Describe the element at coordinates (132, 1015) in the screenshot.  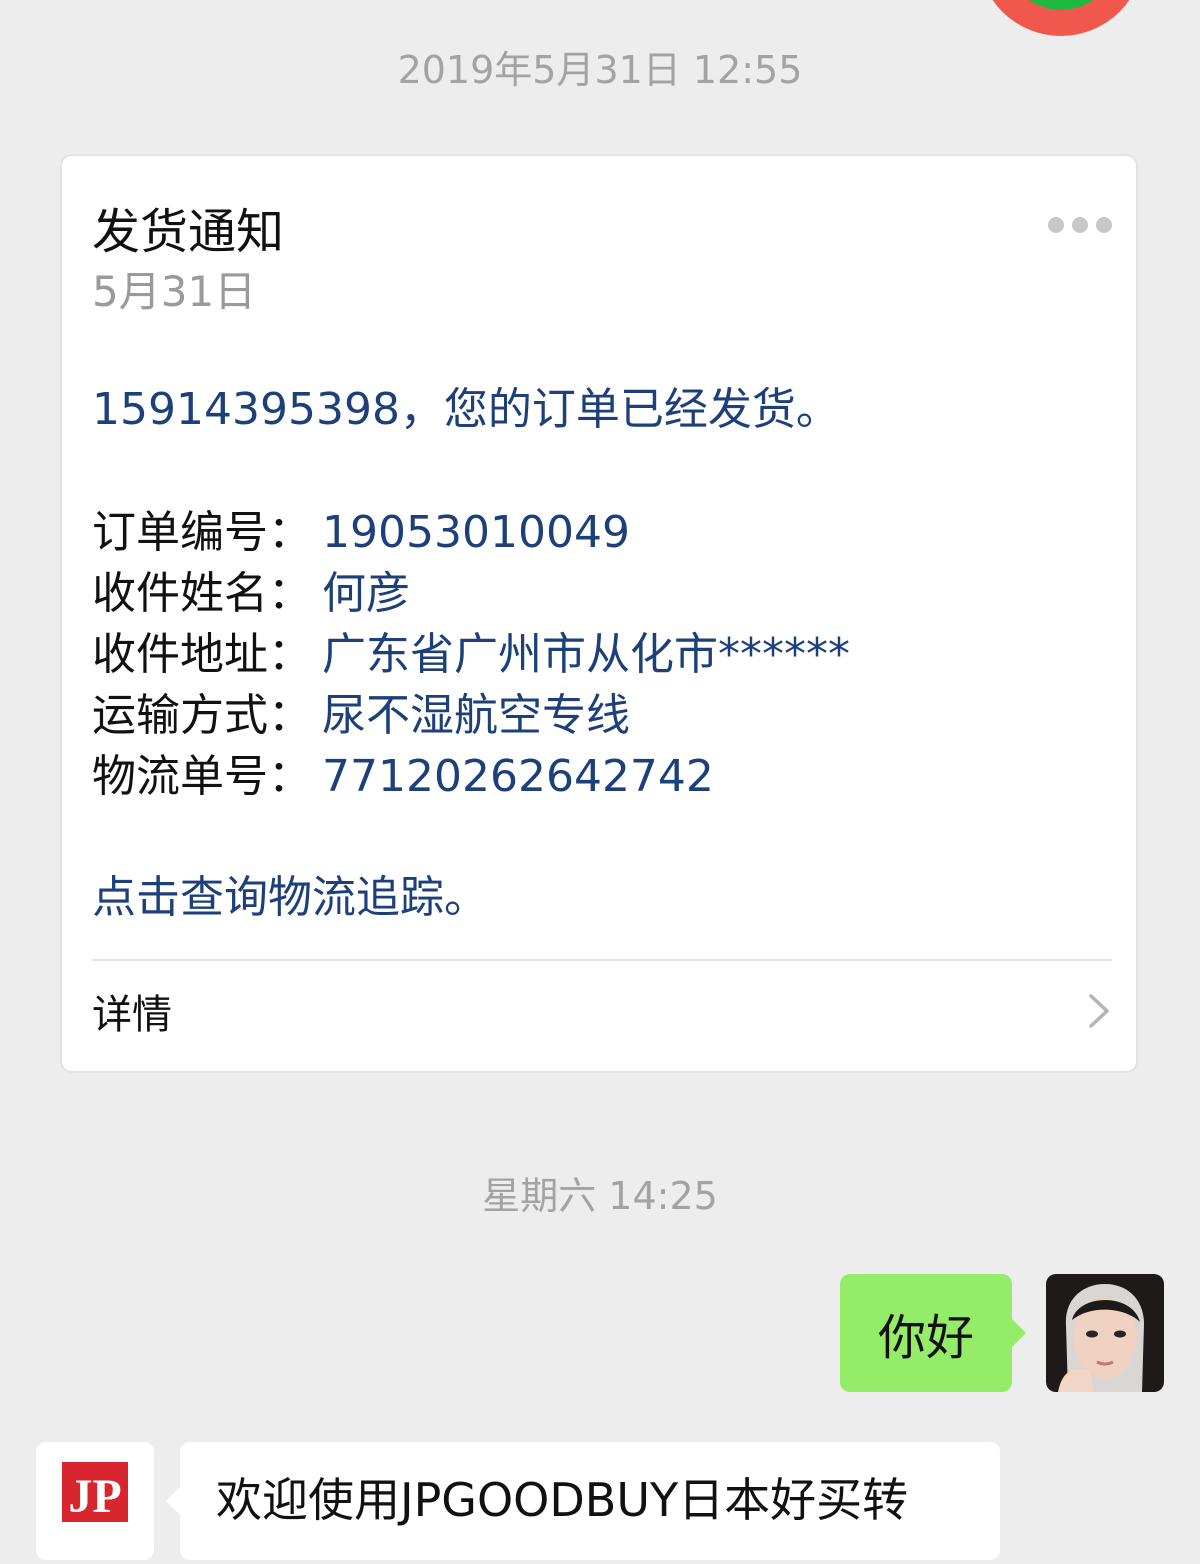
I see `details-label: 详情` at that location.